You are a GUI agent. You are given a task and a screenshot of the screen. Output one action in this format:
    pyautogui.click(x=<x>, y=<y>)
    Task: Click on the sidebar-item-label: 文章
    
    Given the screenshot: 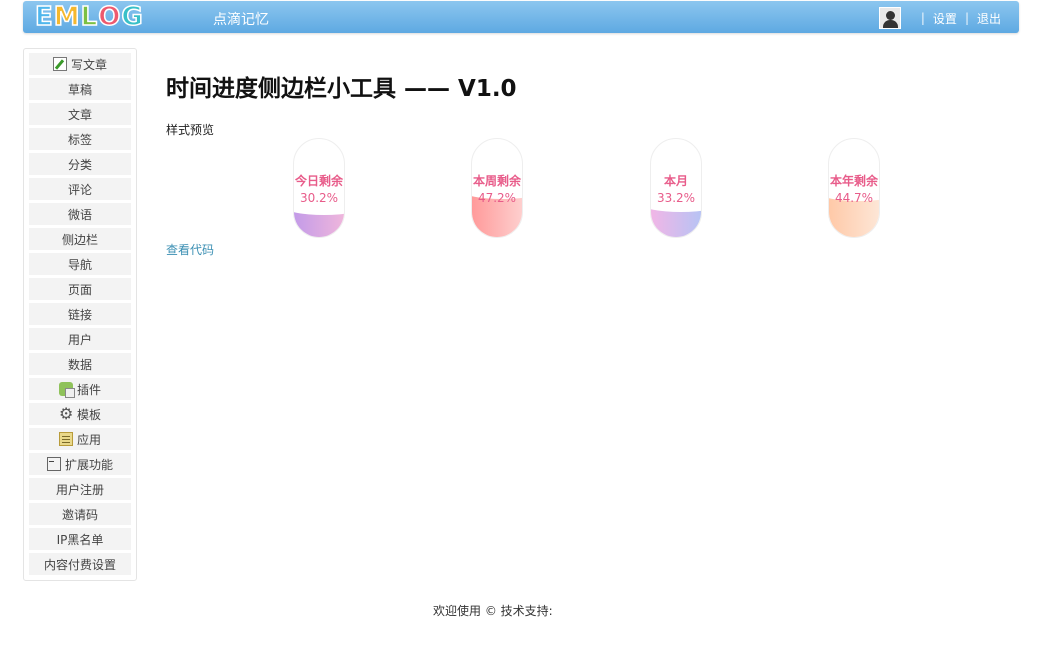 What is the action you would take?
    pyautogui.click(x=79, y=114)
    